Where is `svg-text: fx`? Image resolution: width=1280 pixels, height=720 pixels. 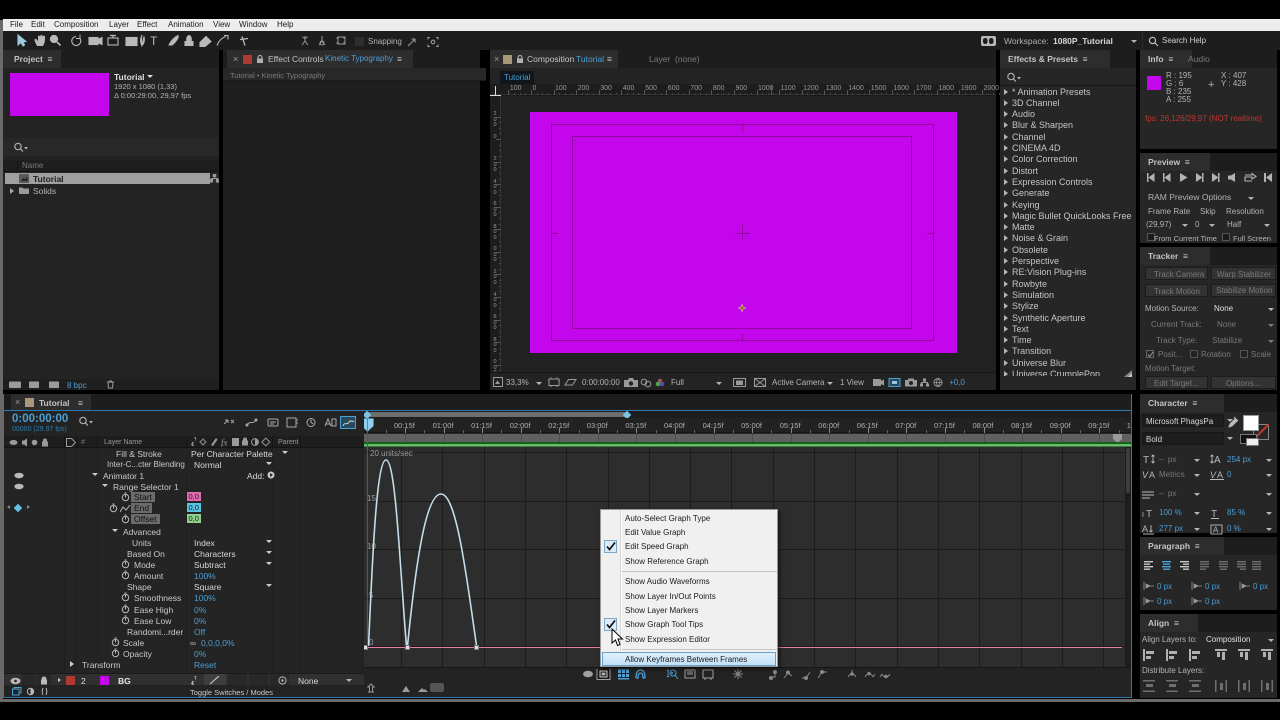
svg-text: fx is located at coordinates (224, 443).